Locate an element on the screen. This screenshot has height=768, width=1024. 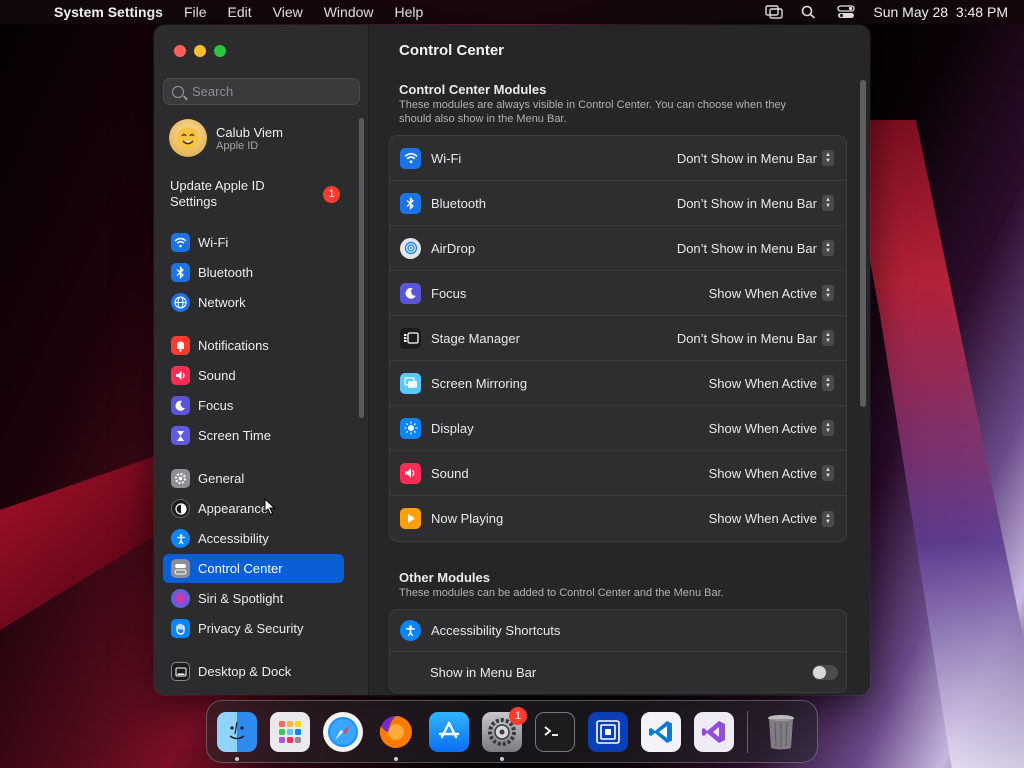
search-field is located at coordinates (261, 91).